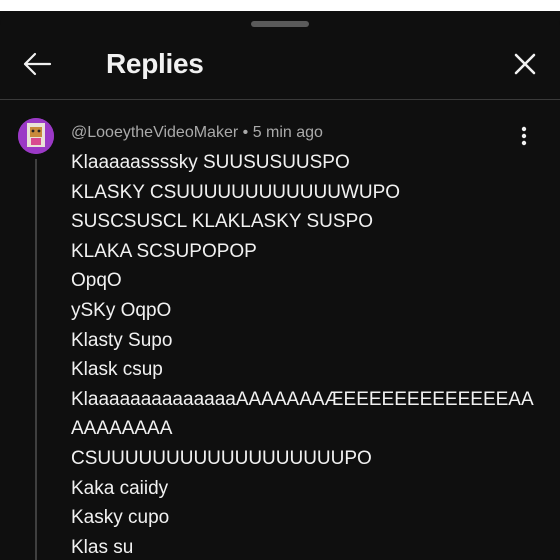  Describe the element at coordinates (36, 359) in the screenshot. I see `thread-line` at that location.